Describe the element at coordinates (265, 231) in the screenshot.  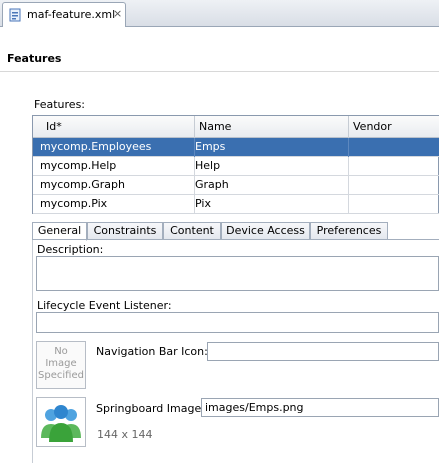
I see `tab-device-access: Device Access` at that location.